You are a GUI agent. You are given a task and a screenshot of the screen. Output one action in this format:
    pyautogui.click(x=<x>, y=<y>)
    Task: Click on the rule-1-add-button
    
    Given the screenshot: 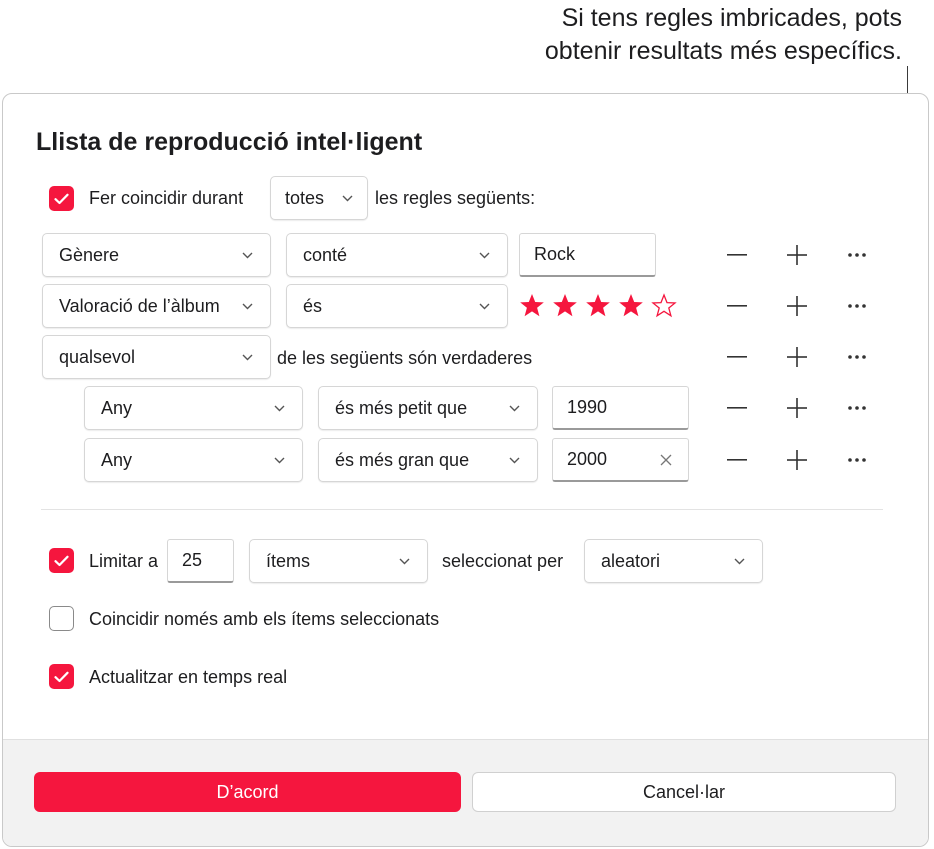 What is the action you would take?
    pyautogui.click(x=797, y=255)
    